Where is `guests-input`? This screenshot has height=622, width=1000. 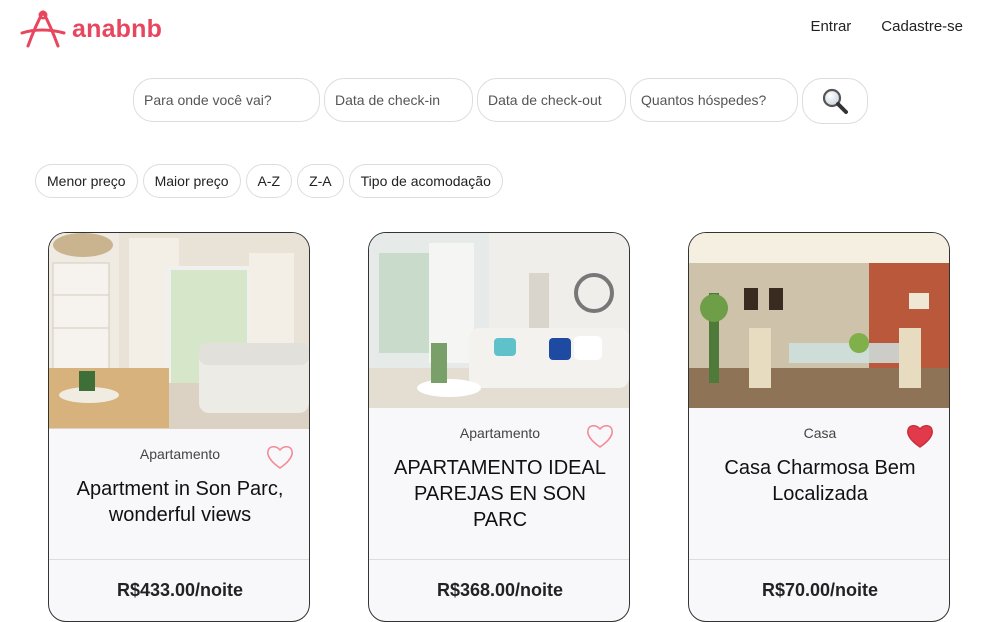 guests-input is located at coordinates (714, 100).